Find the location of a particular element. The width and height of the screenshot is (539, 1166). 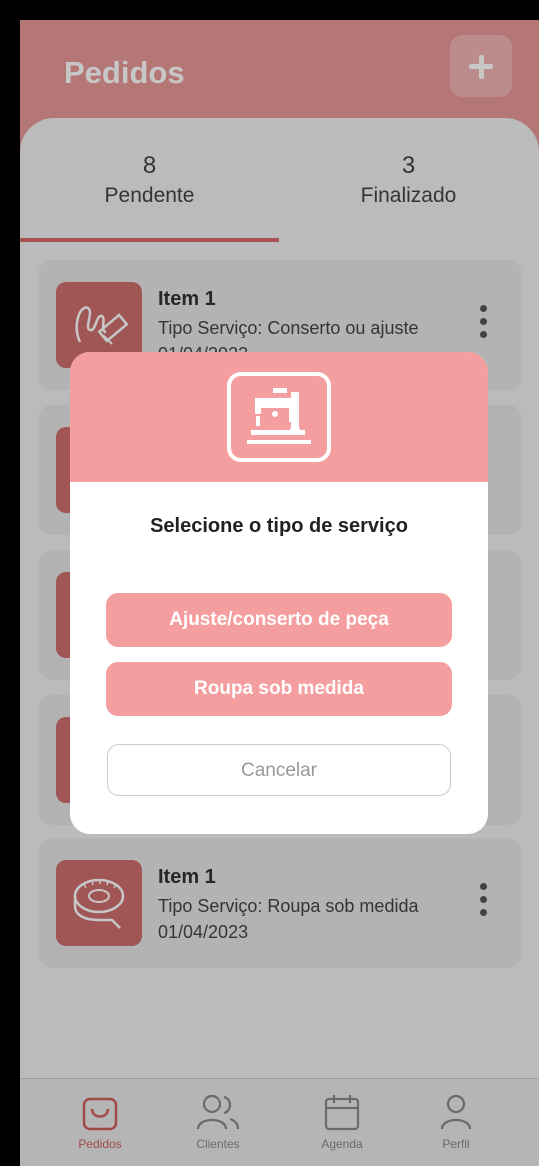

adjustment-repair-button: Ajuste/conserto de peça is located at coordinates (279, 620).